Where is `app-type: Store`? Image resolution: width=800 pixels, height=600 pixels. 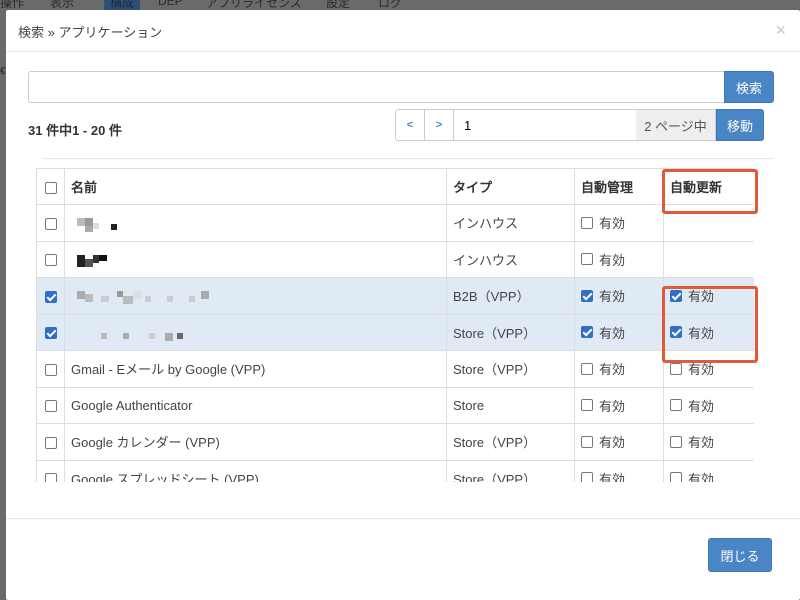 app-type: Store is located at coordinates (469, 405).